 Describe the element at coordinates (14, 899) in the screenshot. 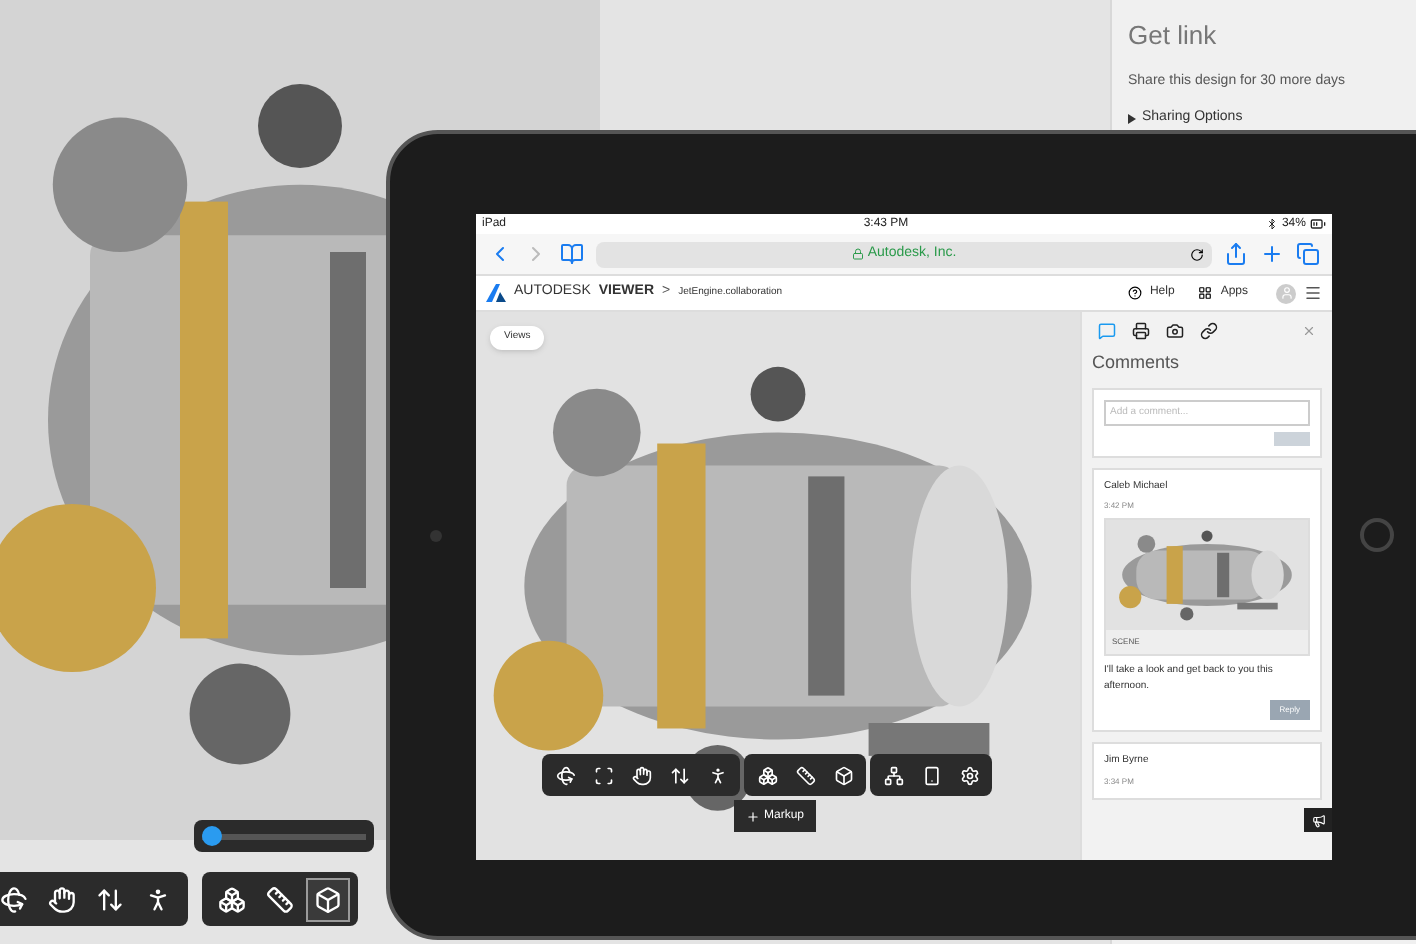

I see `orbit-icon` at that location.